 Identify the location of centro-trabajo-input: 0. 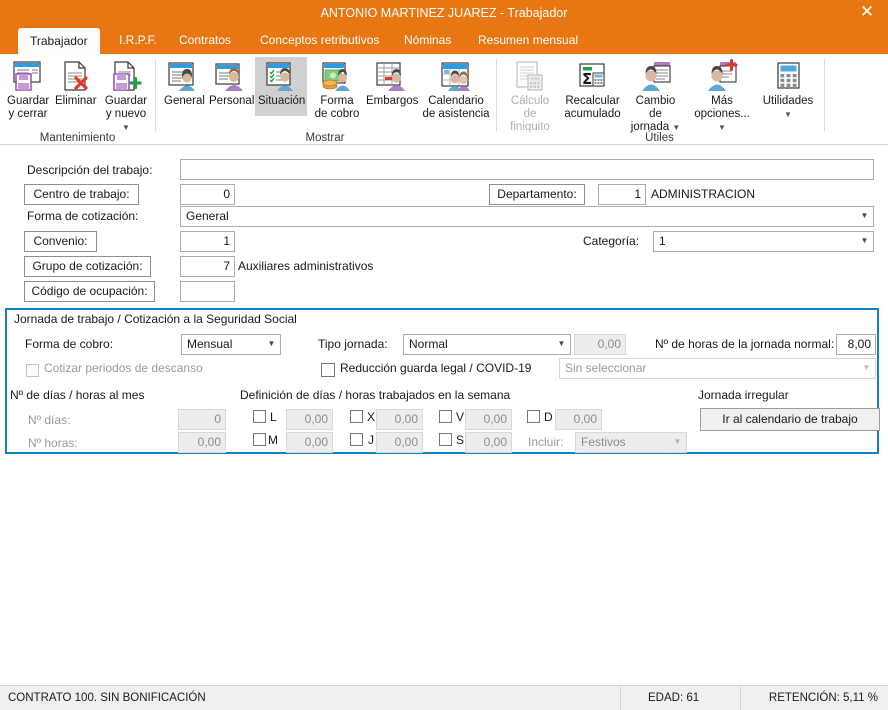
(207, 194).